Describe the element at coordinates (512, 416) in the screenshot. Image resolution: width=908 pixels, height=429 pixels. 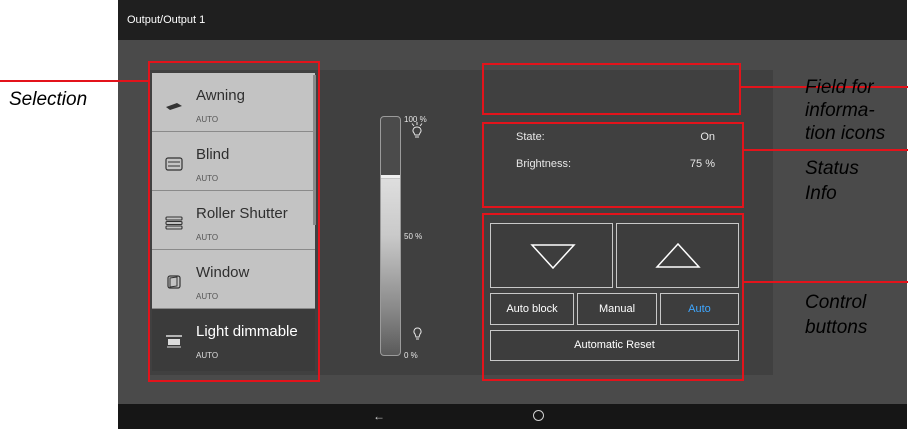
I see `navigation-bar` at that location.